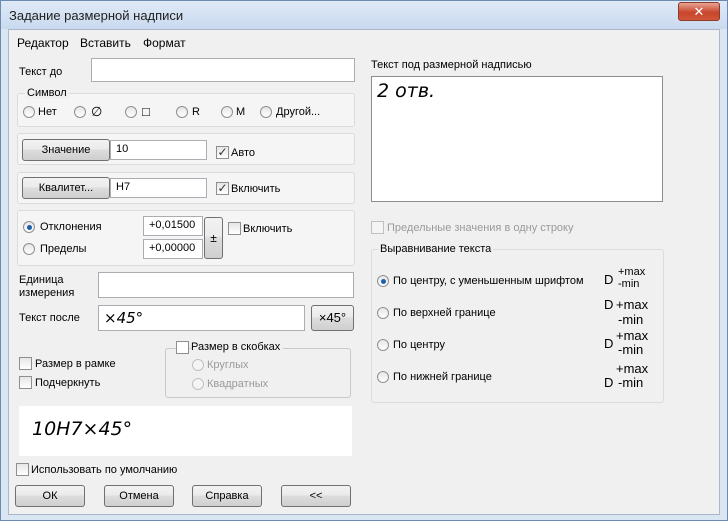  What do you see at coordinates (47, 93) in the screenshot?
I see `symbol-group-label: Символ` at bounding box center [47, 93].